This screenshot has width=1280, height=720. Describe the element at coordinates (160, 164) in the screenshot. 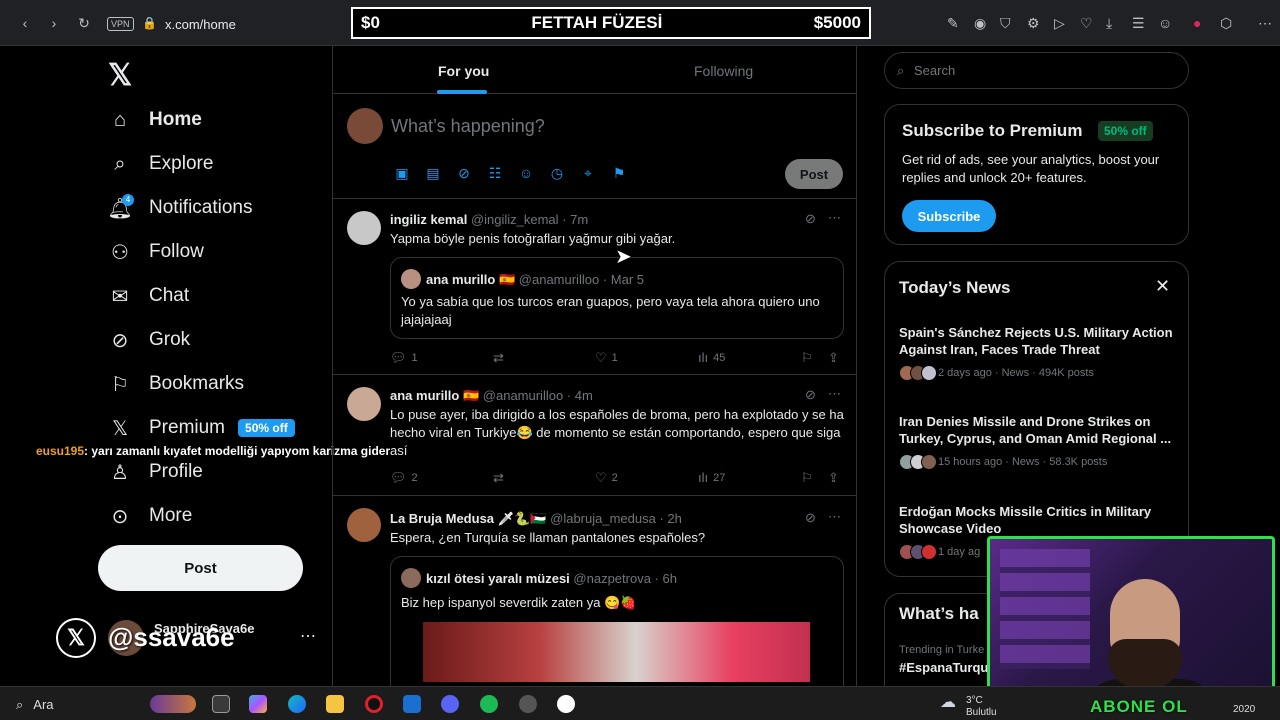

I see `nav-explore: ⌕ Explore` at that location.